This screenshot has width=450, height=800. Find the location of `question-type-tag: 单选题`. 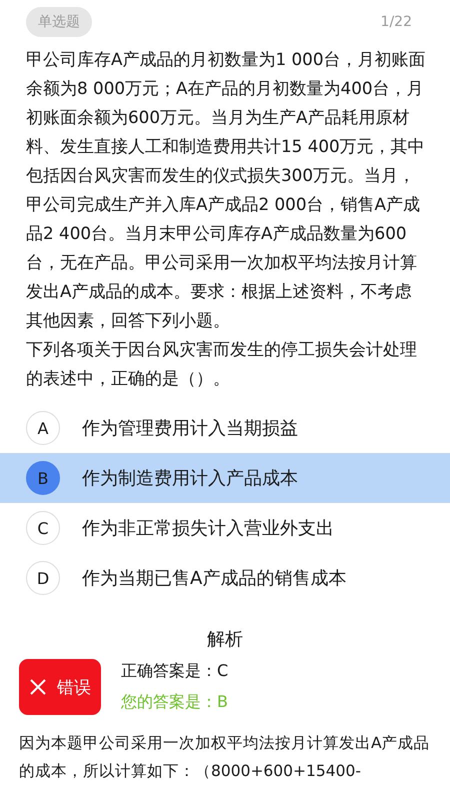

question-type-tag: 单选题 is located at coordinates (59, 22).